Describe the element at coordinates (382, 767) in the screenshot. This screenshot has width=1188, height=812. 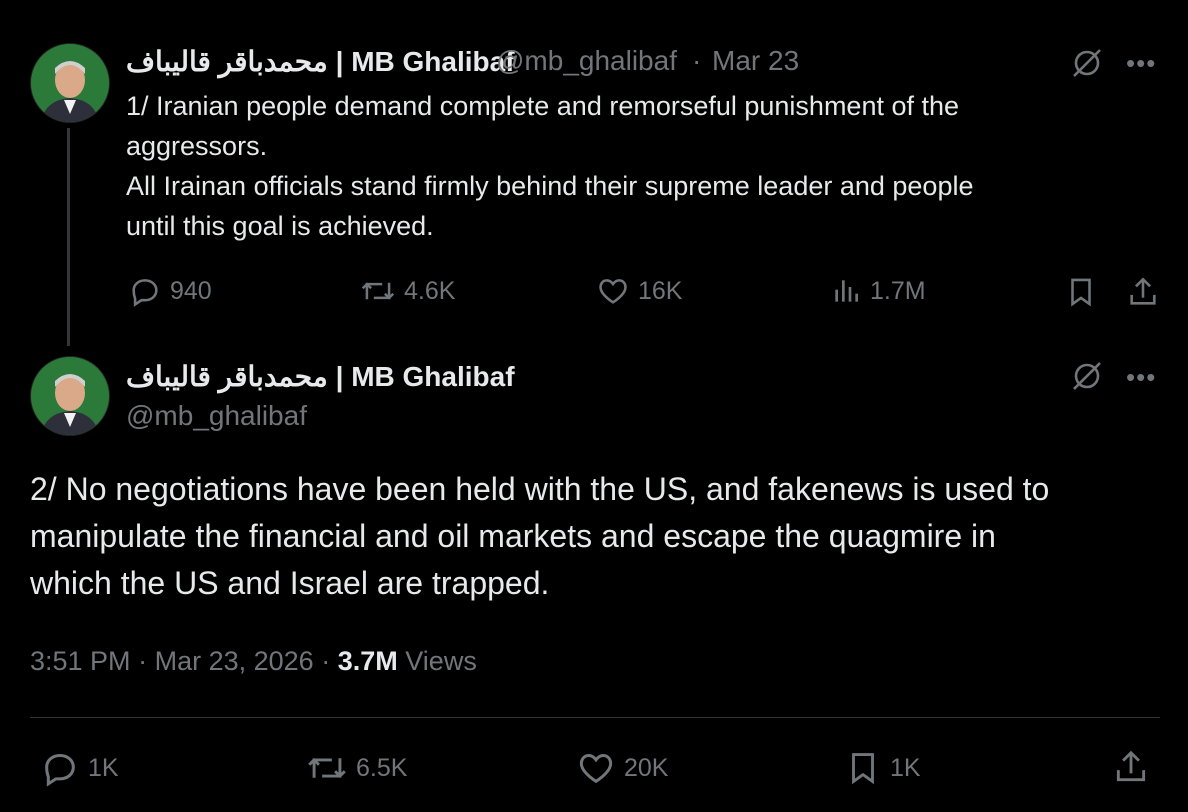
I see `tweet2-repost-count: 6.5K` at that location.